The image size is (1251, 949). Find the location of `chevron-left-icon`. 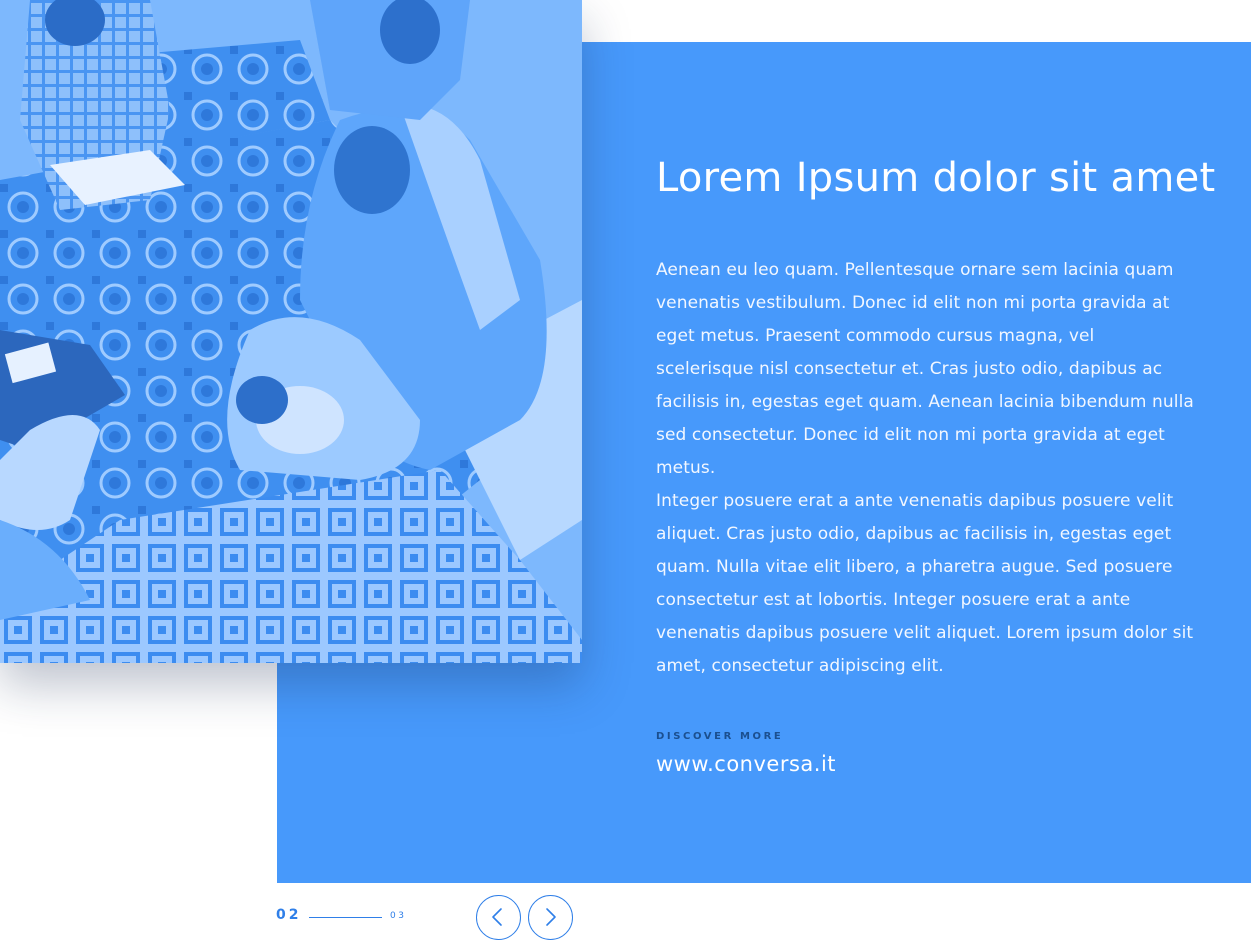

chevron-left-icon is located at coordinates (497, 917).